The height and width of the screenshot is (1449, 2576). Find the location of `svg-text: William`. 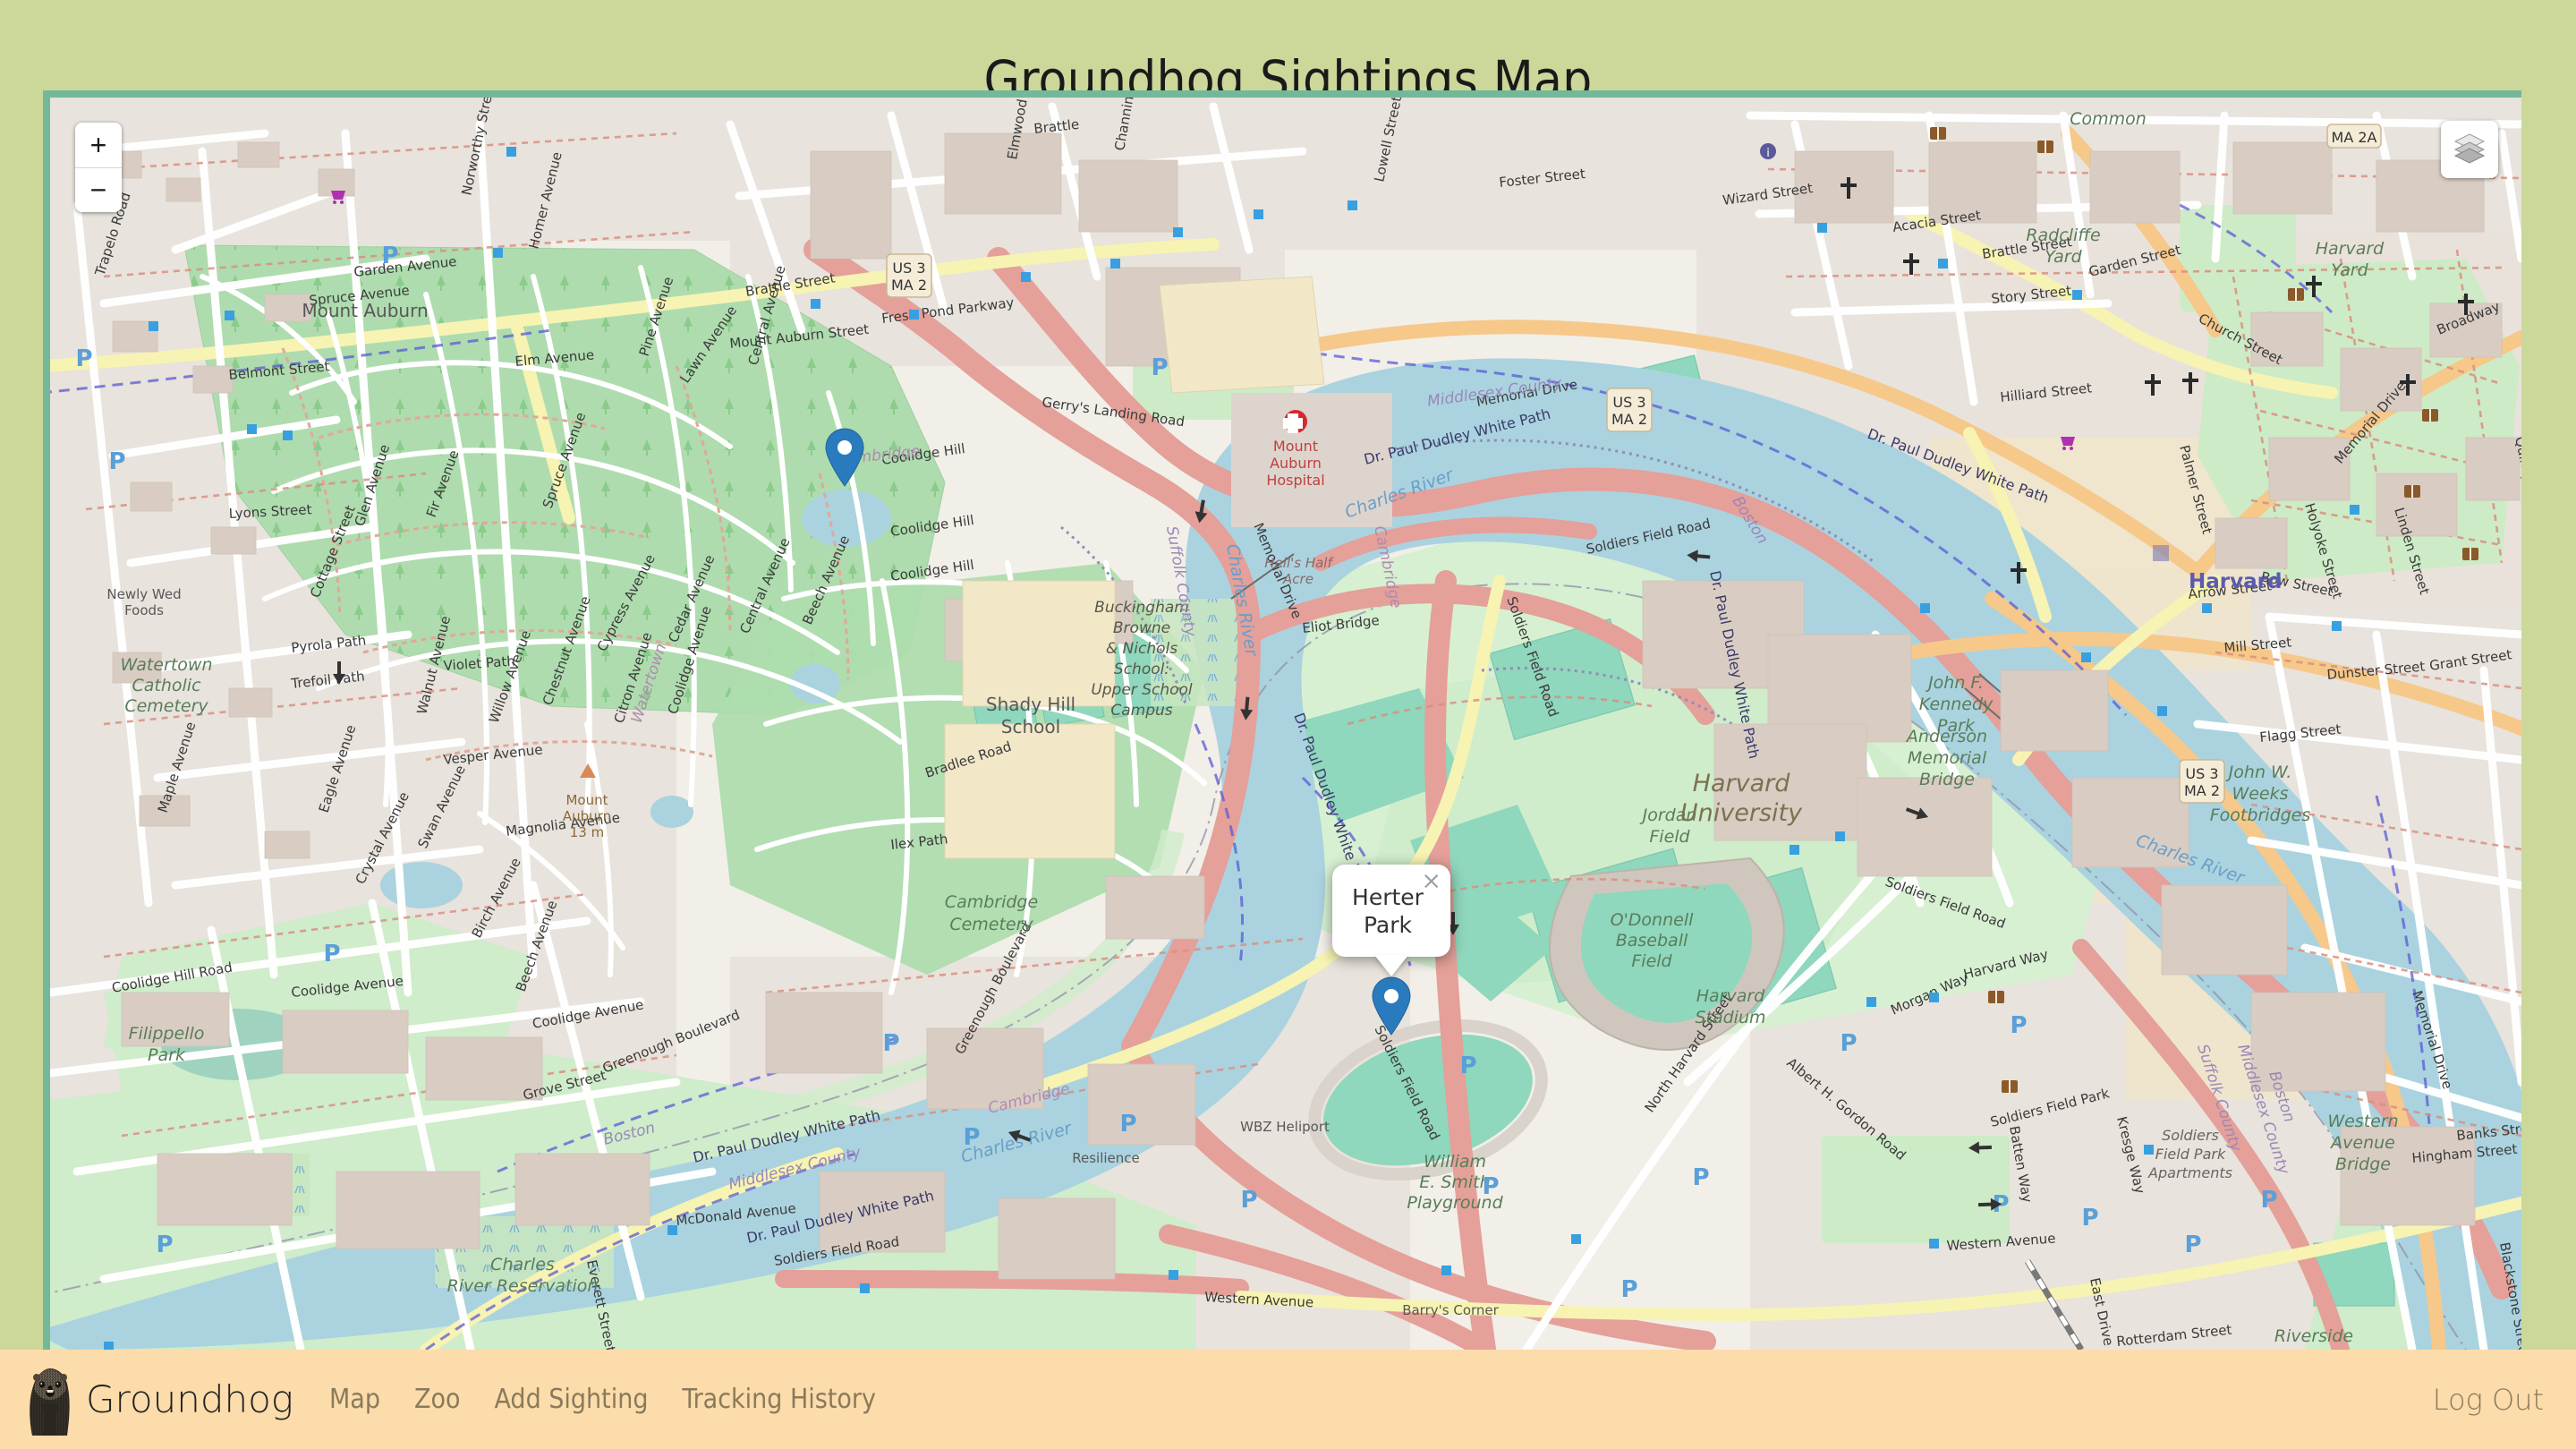

svg-text: William is located at coordinates (1455, 1162).